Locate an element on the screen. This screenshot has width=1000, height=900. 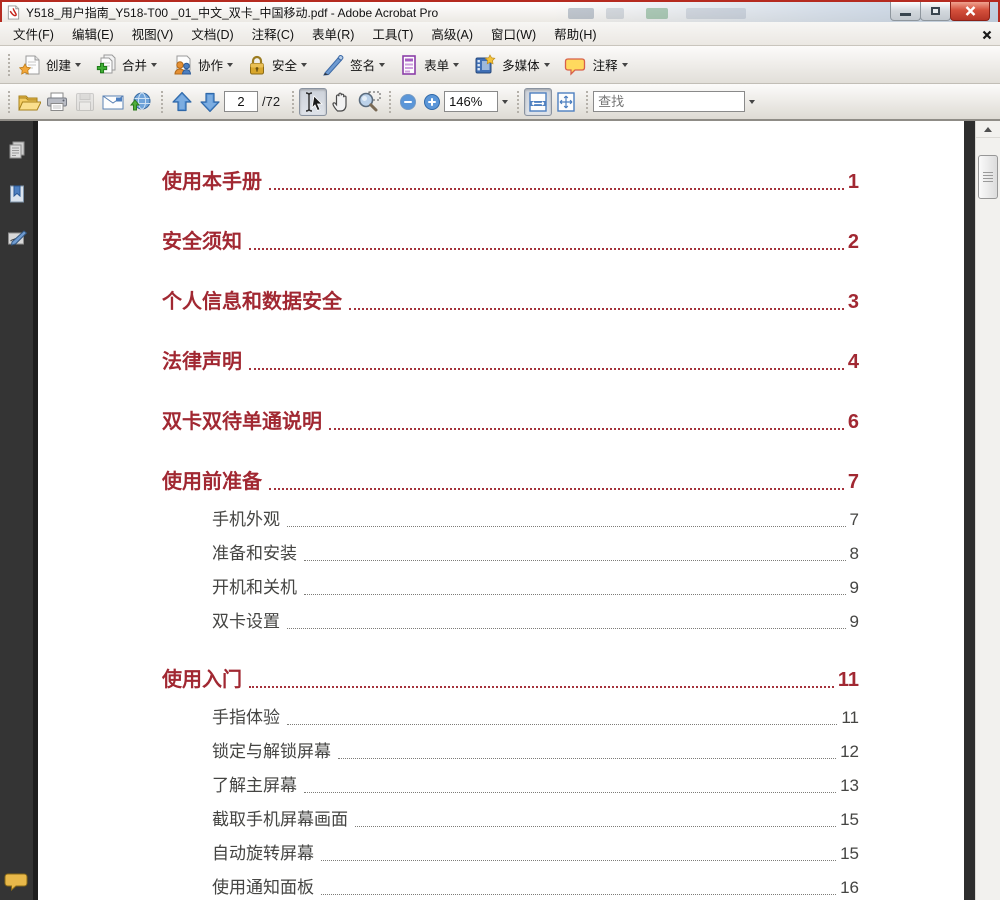
comment-menu-button: 注释 is located at coordinates (597, 65).